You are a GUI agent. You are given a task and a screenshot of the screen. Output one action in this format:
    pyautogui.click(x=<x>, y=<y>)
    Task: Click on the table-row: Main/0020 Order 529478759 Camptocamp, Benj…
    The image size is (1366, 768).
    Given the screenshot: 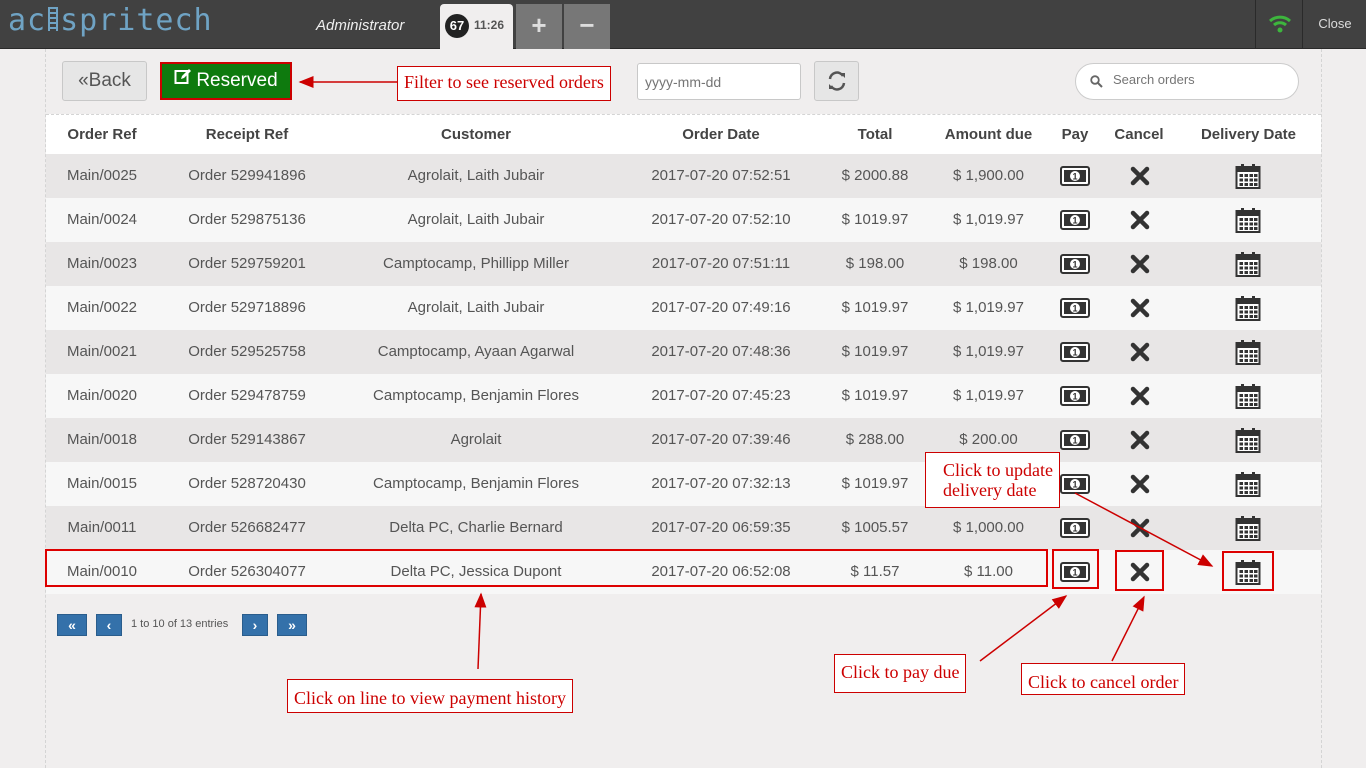 What is the action you would take?
    pyautogui.click(x=683, y=396)
    